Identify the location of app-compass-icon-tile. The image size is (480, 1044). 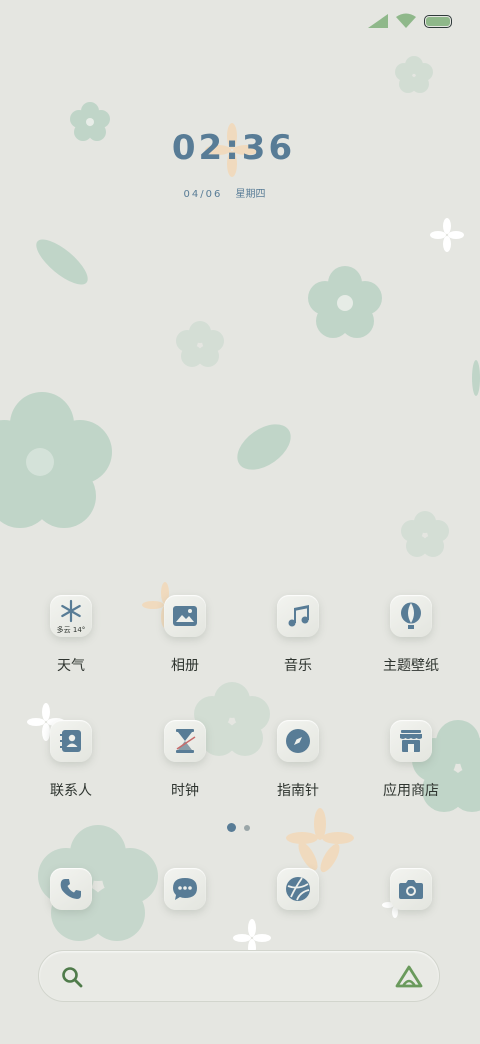
(298, 741).